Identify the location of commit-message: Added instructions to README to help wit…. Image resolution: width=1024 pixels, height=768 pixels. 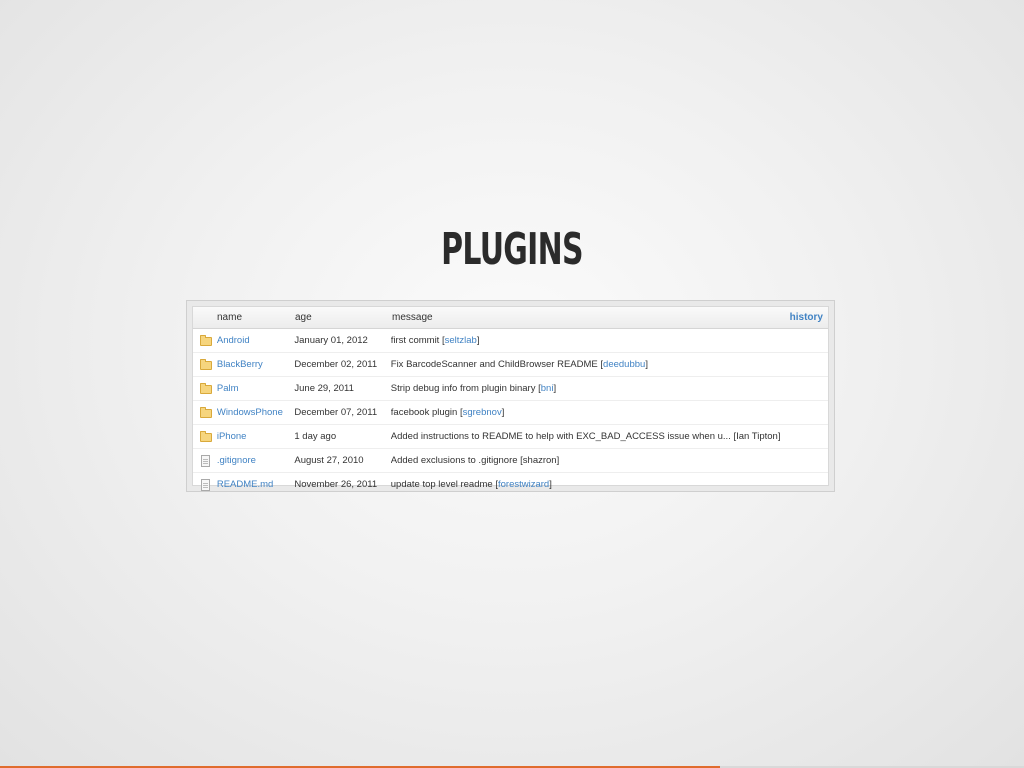
(609, 436).